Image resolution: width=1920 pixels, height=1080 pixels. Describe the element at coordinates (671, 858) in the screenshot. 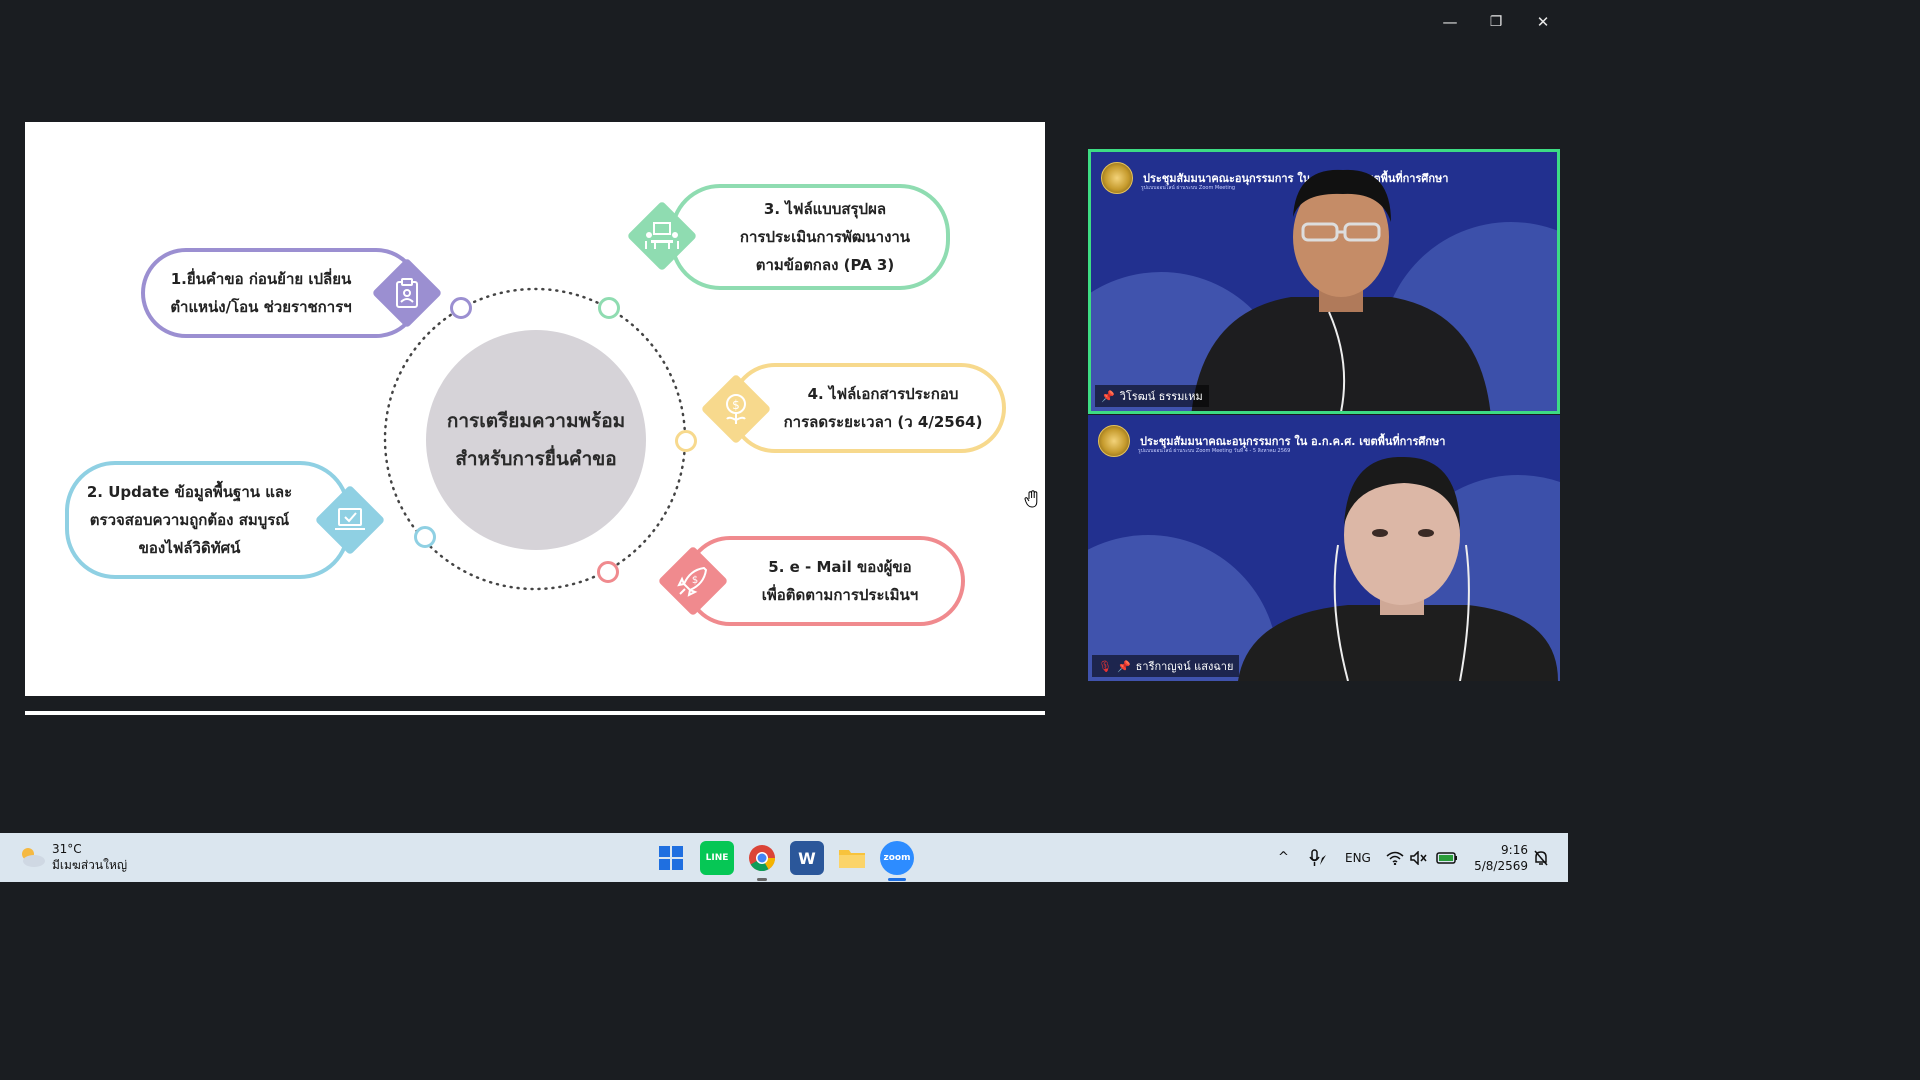

I see `start-icon` at that location.